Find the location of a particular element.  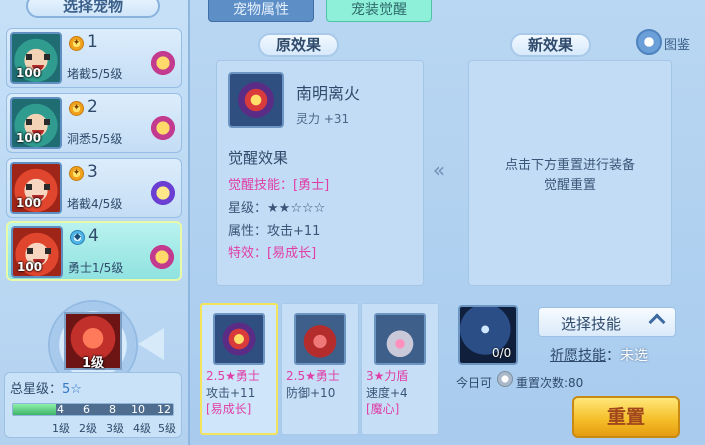

equip-option-2: 2.5★勇士 防御+10 is located at coordinates (320, 369).